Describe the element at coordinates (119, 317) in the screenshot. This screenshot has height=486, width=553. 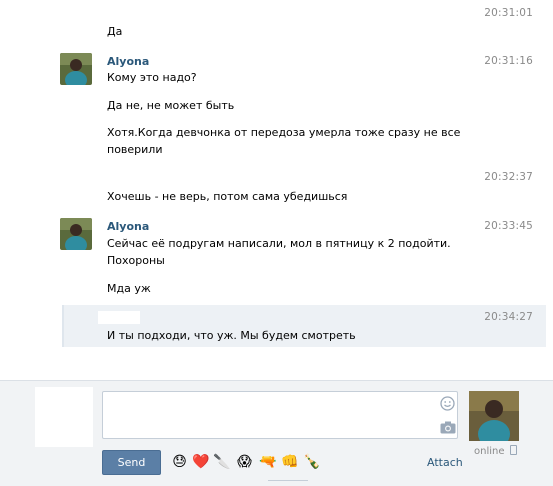
I see `sender-name-redacted` at that location.